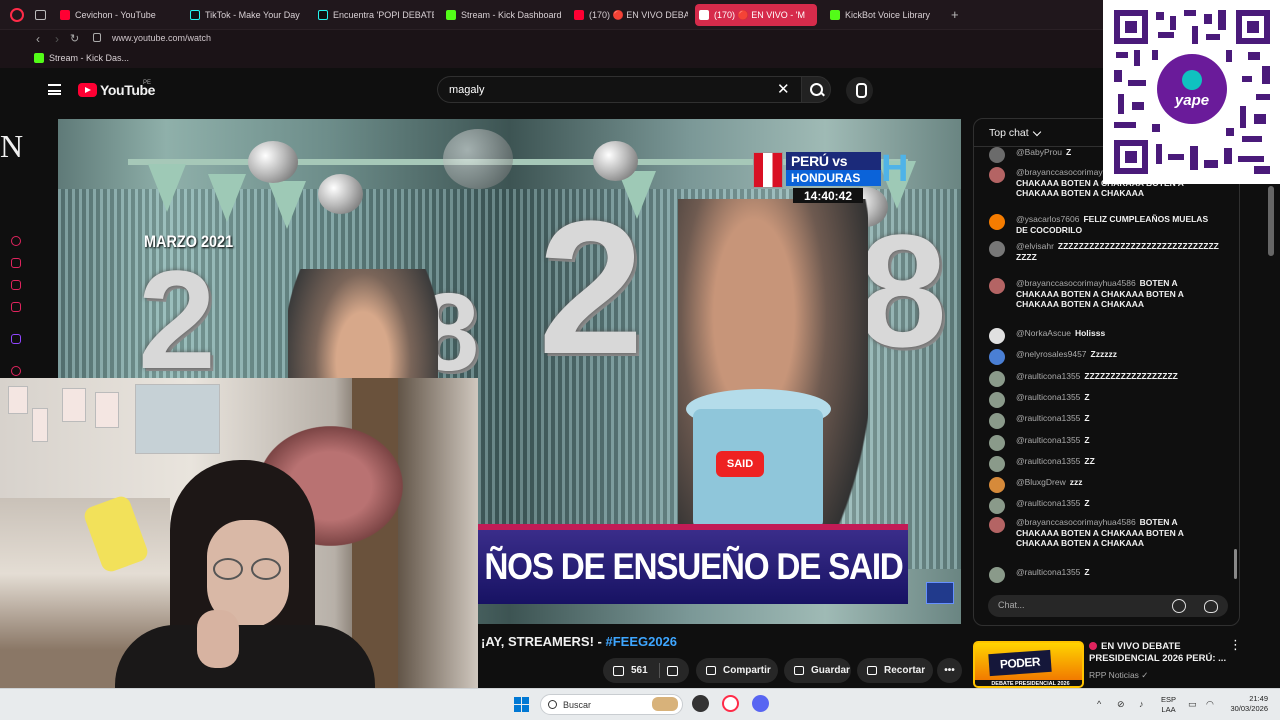  What do you see at coordinates (1121, 704) in the screenshot?
I see `tray-network-icon: ⊘` at bounding box center [1121, 704].